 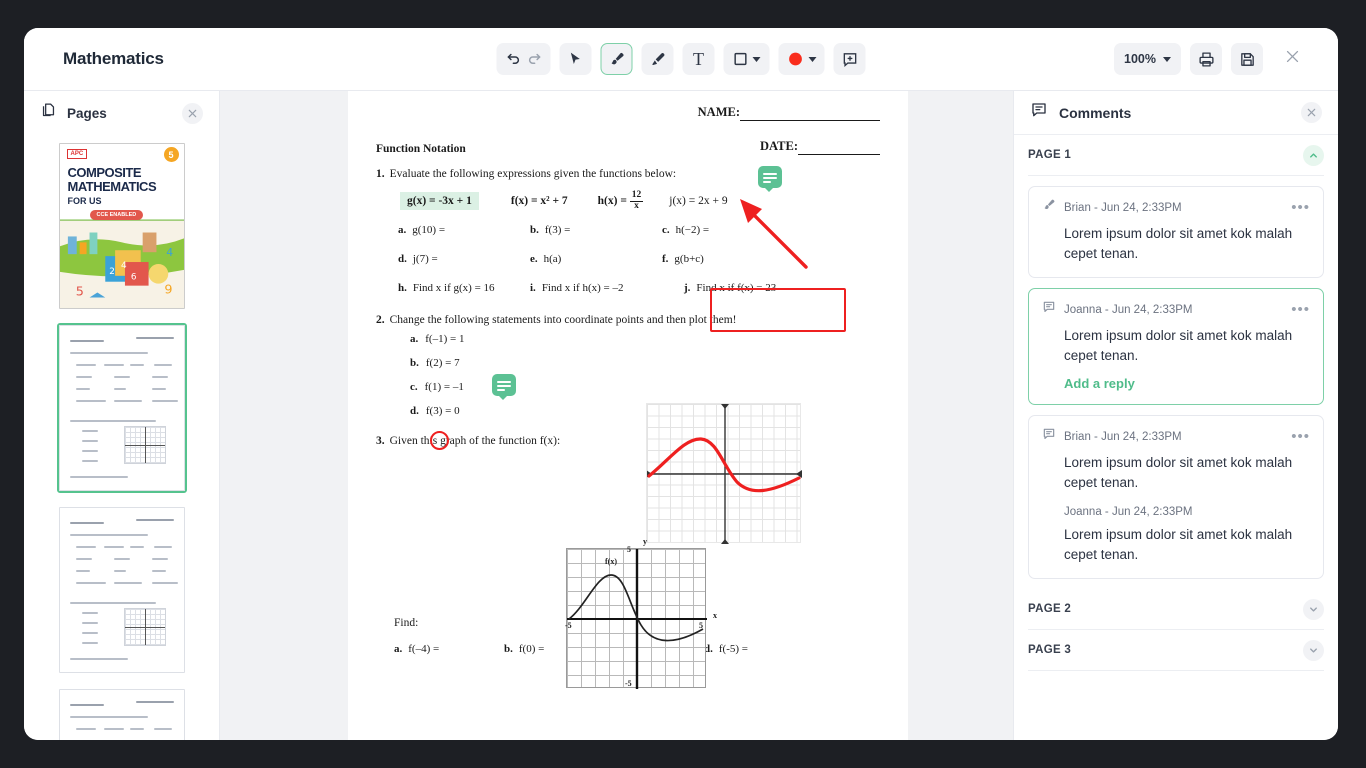 What do you see at coordinates (1176, 155) in the screenshot?
I see `comment-group-header-page-1: PAGE 1` at bounding box center [1176, 155].